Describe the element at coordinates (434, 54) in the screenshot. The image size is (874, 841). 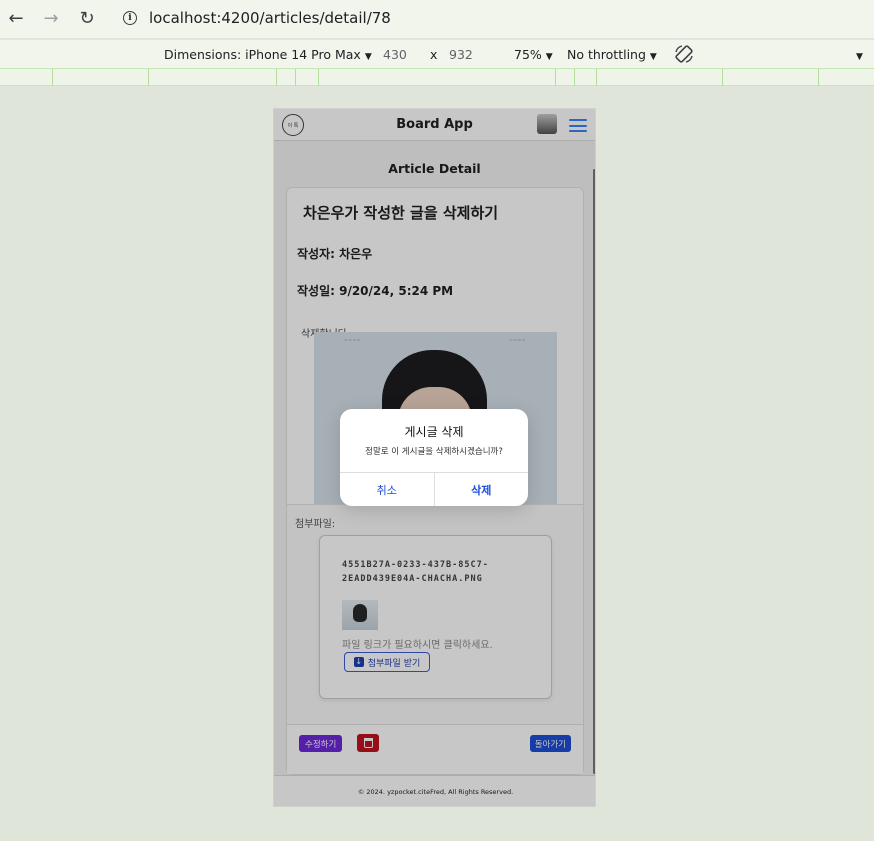
I see `dimension-separator: x` at that location.